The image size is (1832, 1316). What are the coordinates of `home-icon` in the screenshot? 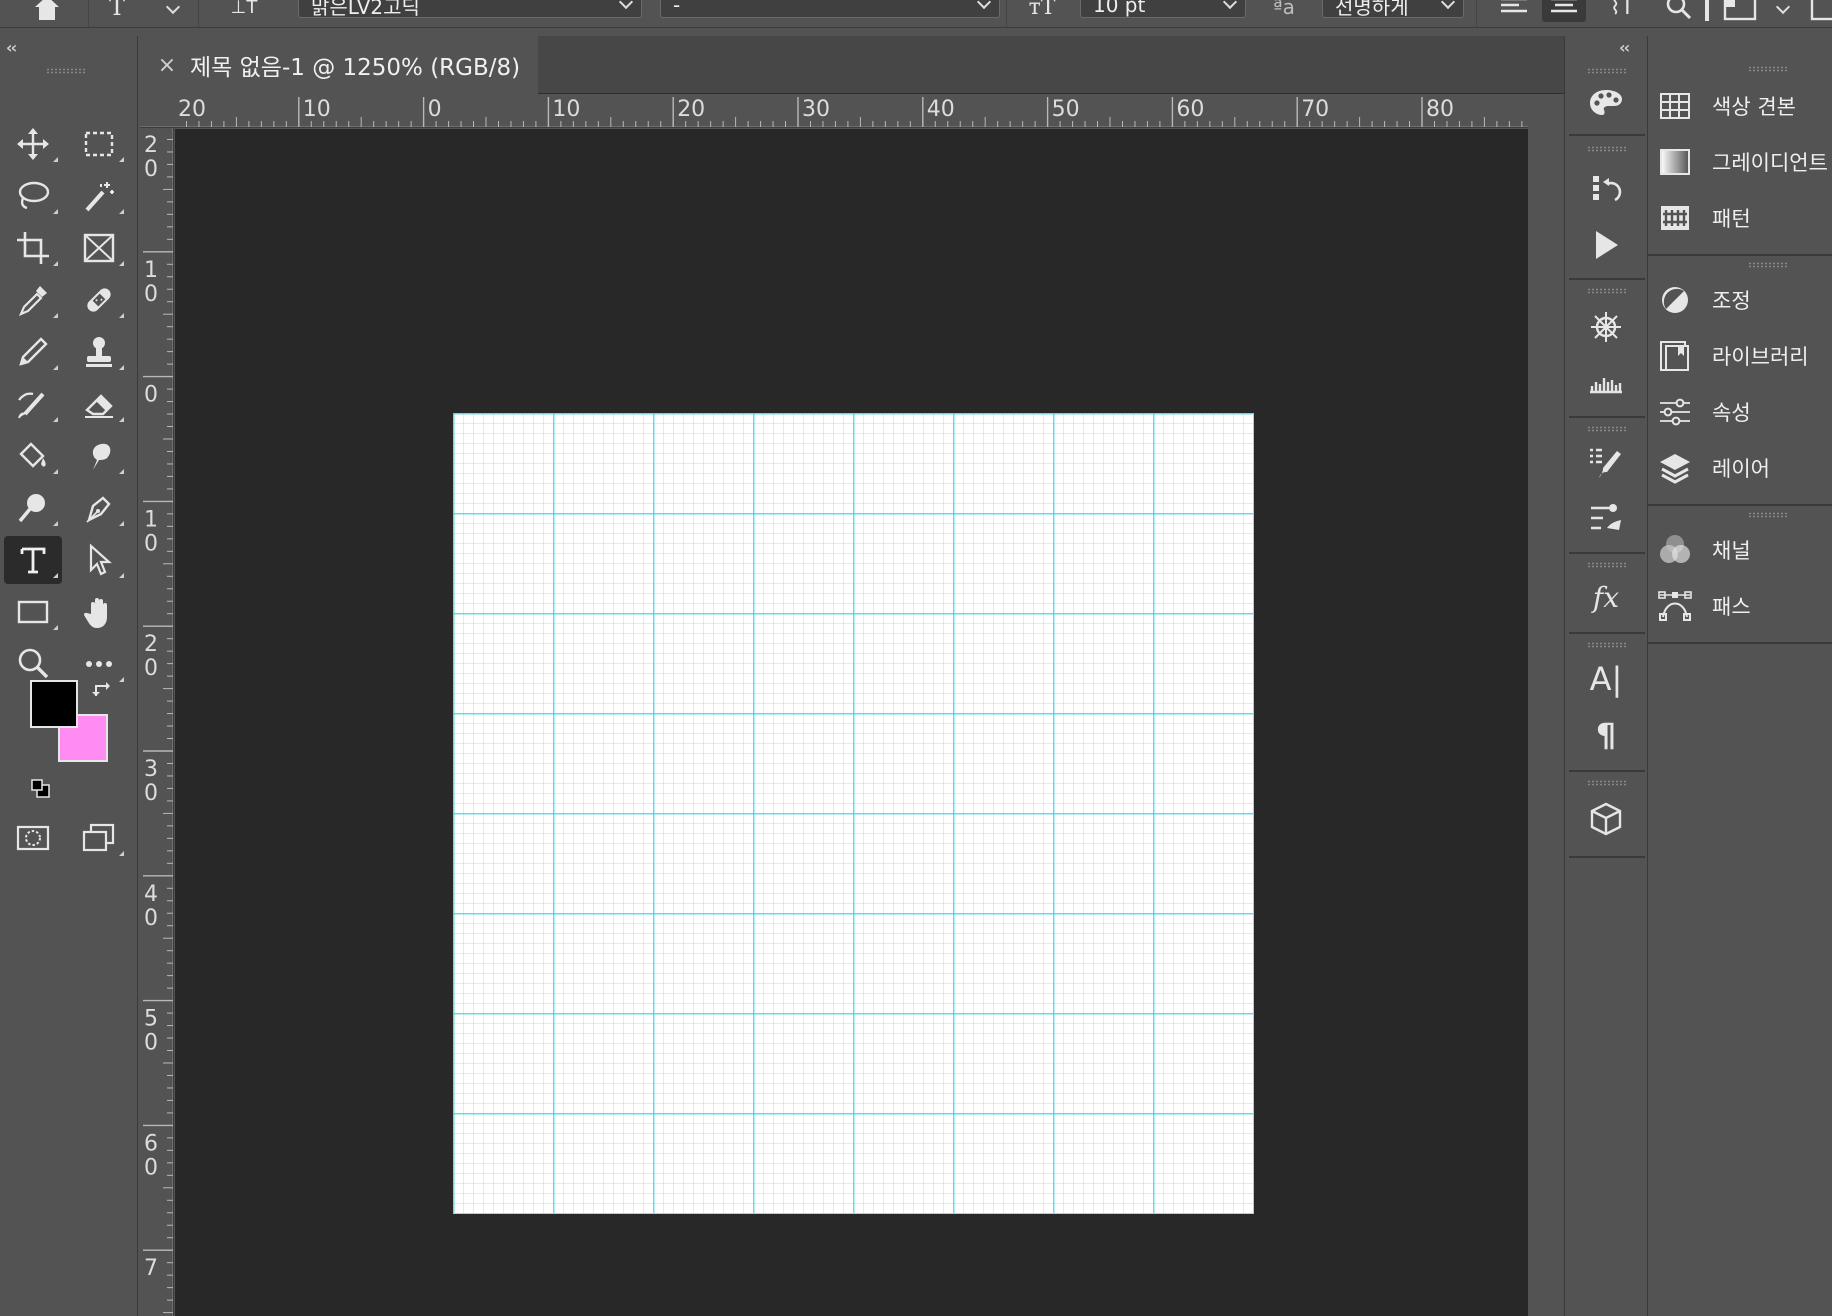 It's located at (47, 11).